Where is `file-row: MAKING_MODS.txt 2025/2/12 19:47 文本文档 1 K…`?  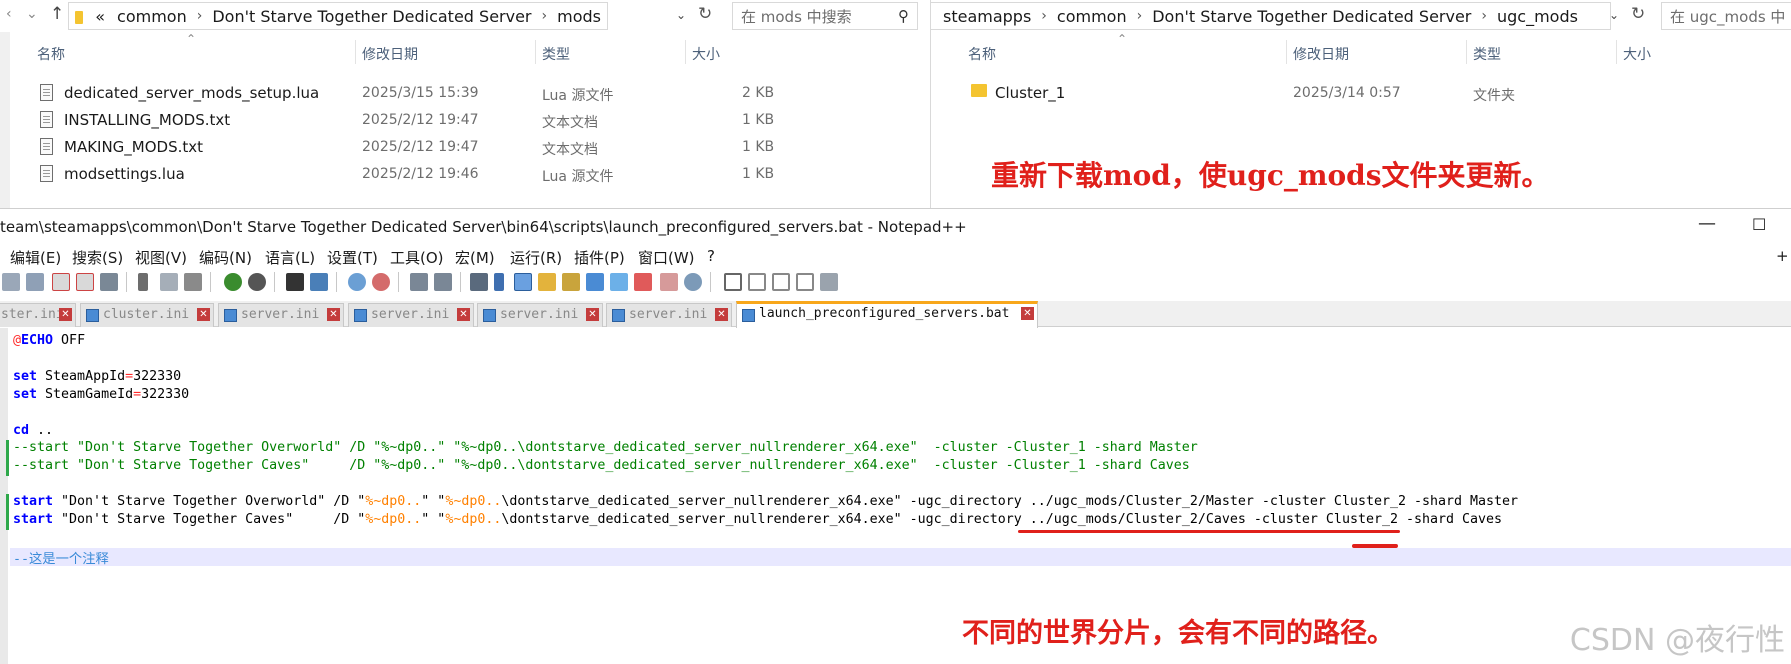 file-row: MAKING_MODS.txt 2025/2/12 19:47 文本文档 1 K… is located at coordinates (465, 147).